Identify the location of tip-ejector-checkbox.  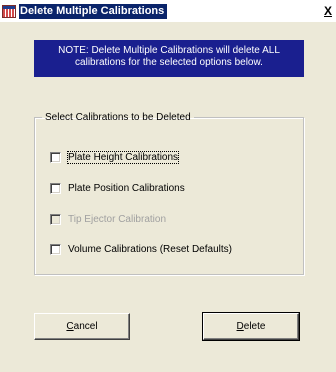
(55, 219).